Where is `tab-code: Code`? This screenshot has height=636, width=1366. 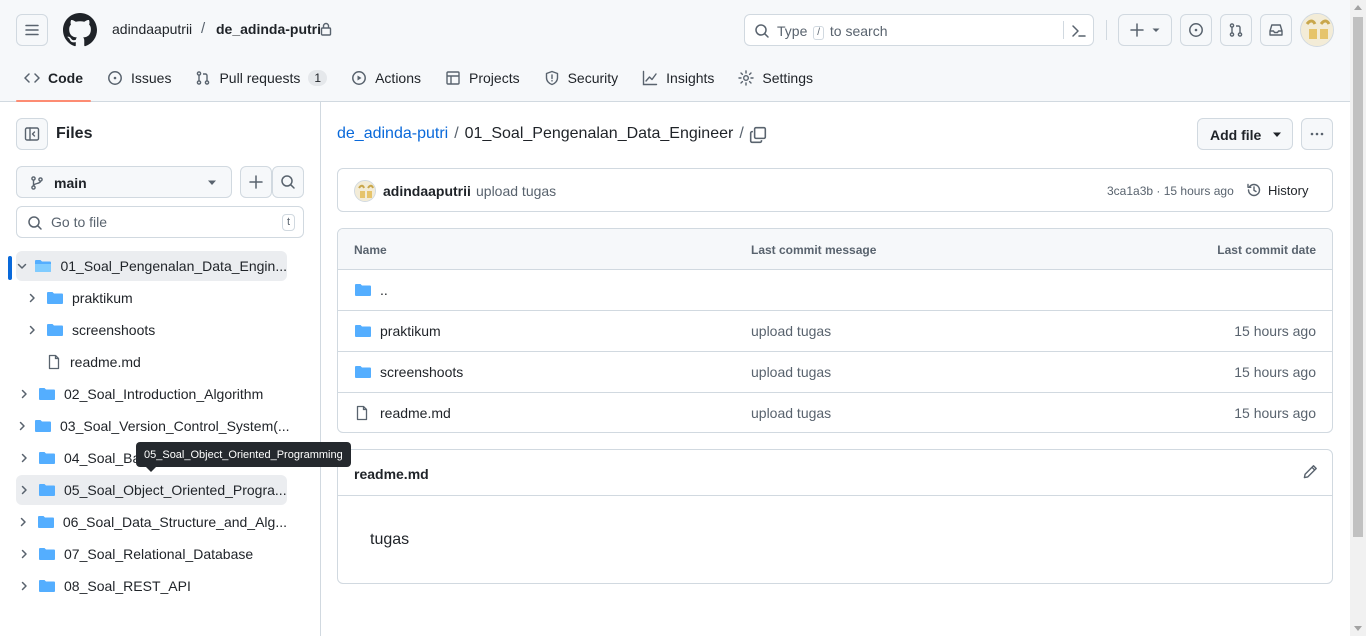
tab-code: Code is located at coordinates (53, 82).